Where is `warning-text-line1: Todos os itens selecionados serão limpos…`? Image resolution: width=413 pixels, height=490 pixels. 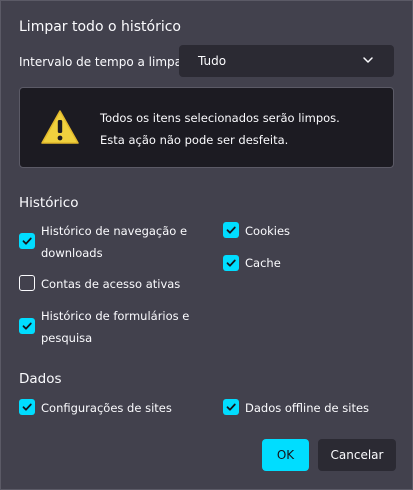
warning-text-line1: Todos os itens selecionados serão limpos… is located at coordinates (220, 118).